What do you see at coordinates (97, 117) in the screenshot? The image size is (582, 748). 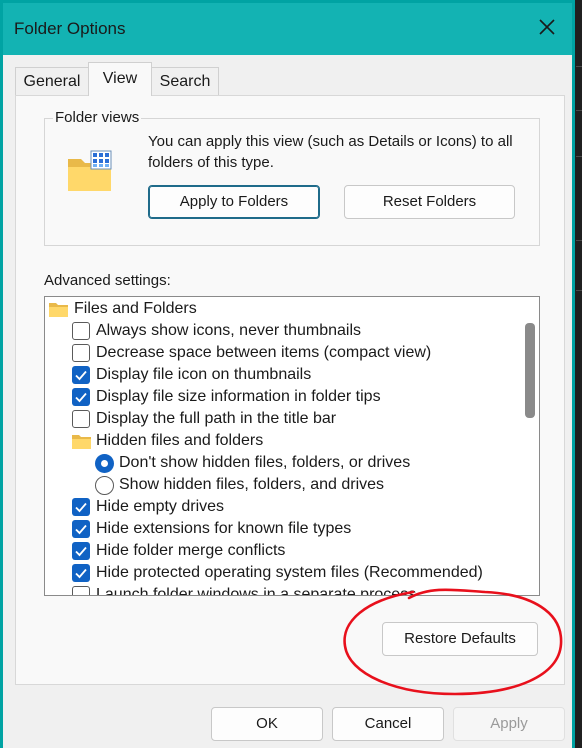 I see `folder-views-label: Folder views` at bounding box center [97, 117].